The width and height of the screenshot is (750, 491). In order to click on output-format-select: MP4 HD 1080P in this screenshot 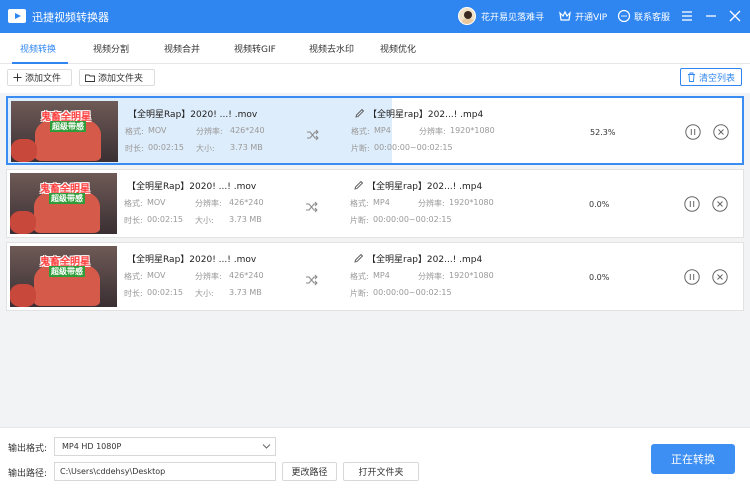, I will do `click(165, 446)`.